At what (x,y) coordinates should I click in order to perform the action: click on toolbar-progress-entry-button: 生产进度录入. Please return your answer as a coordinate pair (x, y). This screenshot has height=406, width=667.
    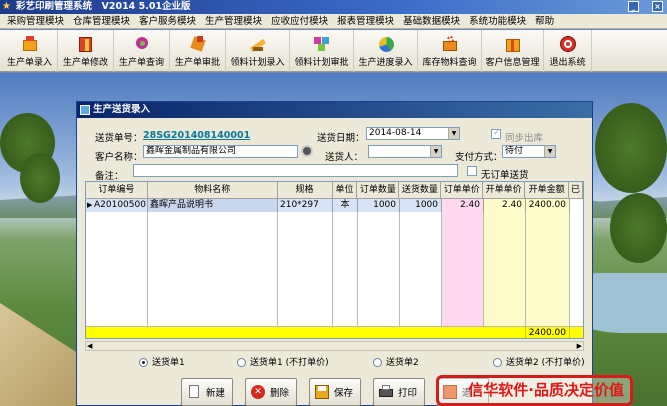
    Looking at the image, I should click on (386, 51).